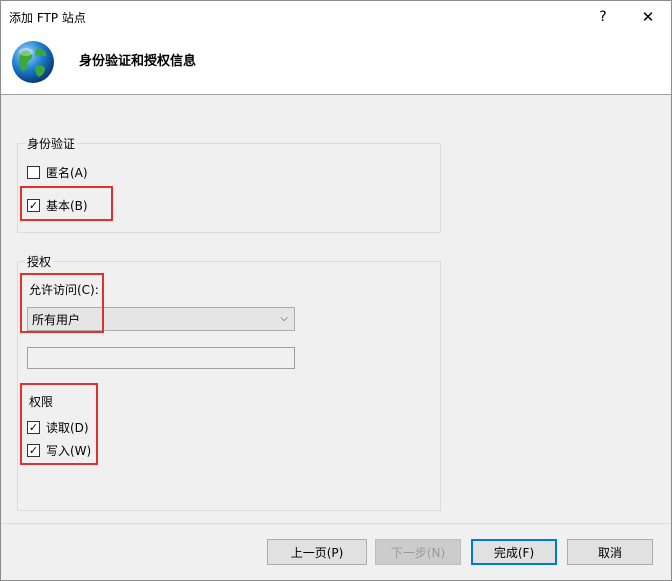 Image resolution: width=672 pixels, height=581 pixels. What do you see at coordinates (51, 143) in the screenshot?
I see `authentication-group-label: 身份验证` at bounding box center [51, 143].